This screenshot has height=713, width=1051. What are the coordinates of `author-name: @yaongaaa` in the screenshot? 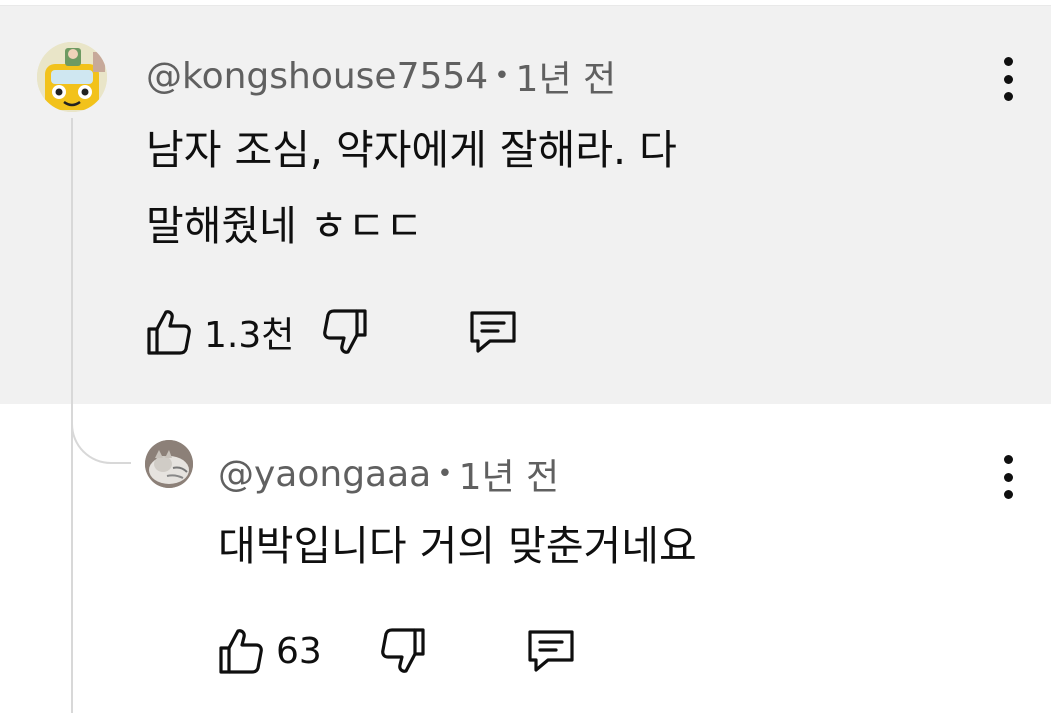 It's located at (324, 474).